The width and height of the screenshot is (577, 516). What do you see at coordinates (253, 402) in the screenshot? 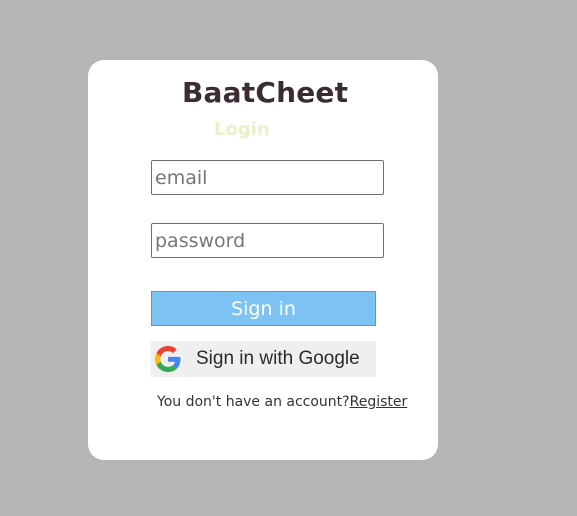
I see `register-prompt-text: You don't have an account?` at bounding box center [253, 402].